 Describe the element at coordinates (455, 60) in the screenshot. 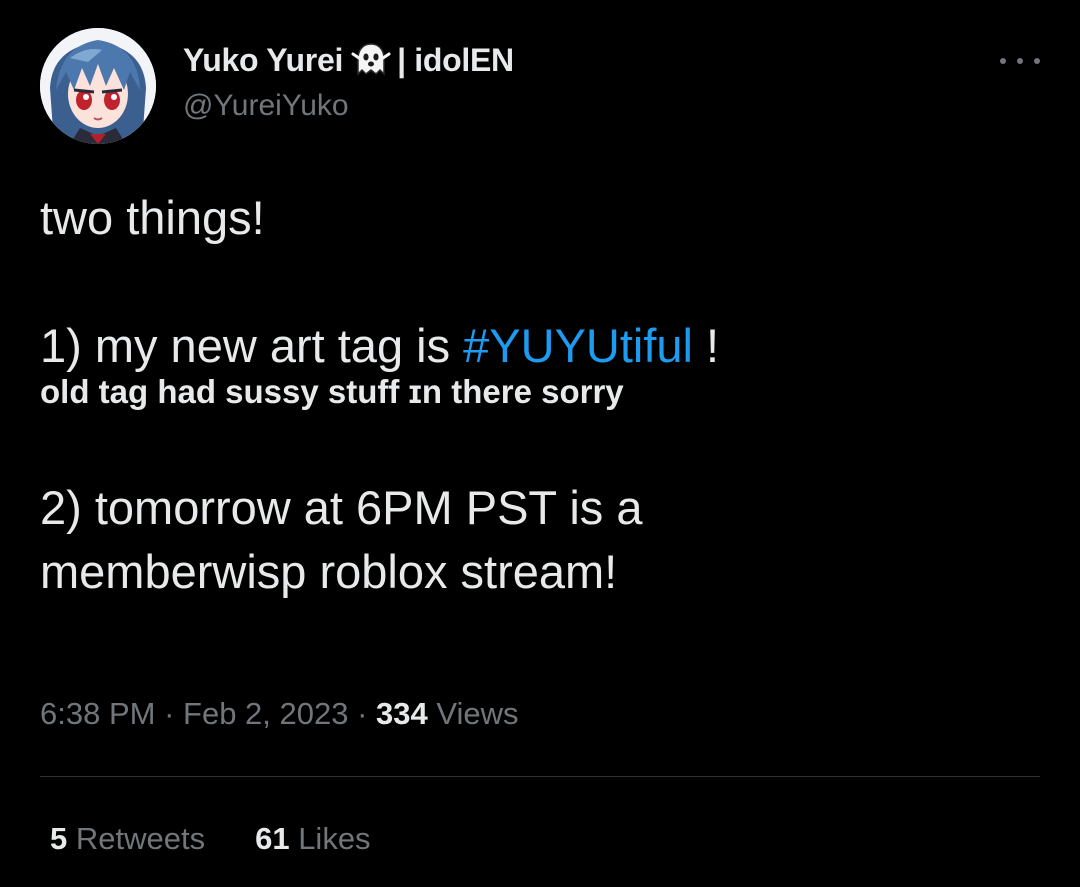

I see `author-name-suffix: | idolEN` at that location.